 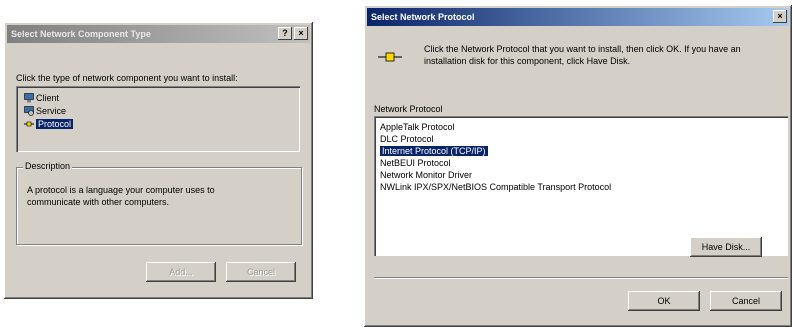 What do you see at coordinates (408, 109) in the screenshot?
I see `network-protocol-label: Network Protocol` at bounding box center [408, 109].